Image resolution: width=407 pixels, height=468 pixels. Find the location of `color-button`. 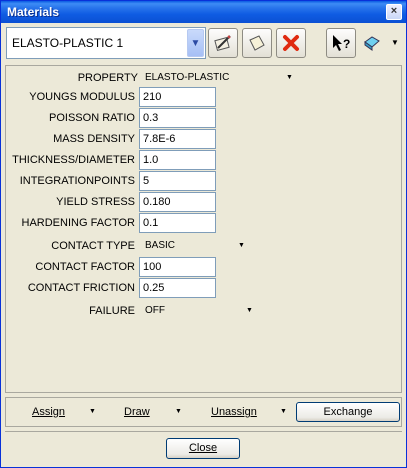

color-button is located at coordinates (372, 43).